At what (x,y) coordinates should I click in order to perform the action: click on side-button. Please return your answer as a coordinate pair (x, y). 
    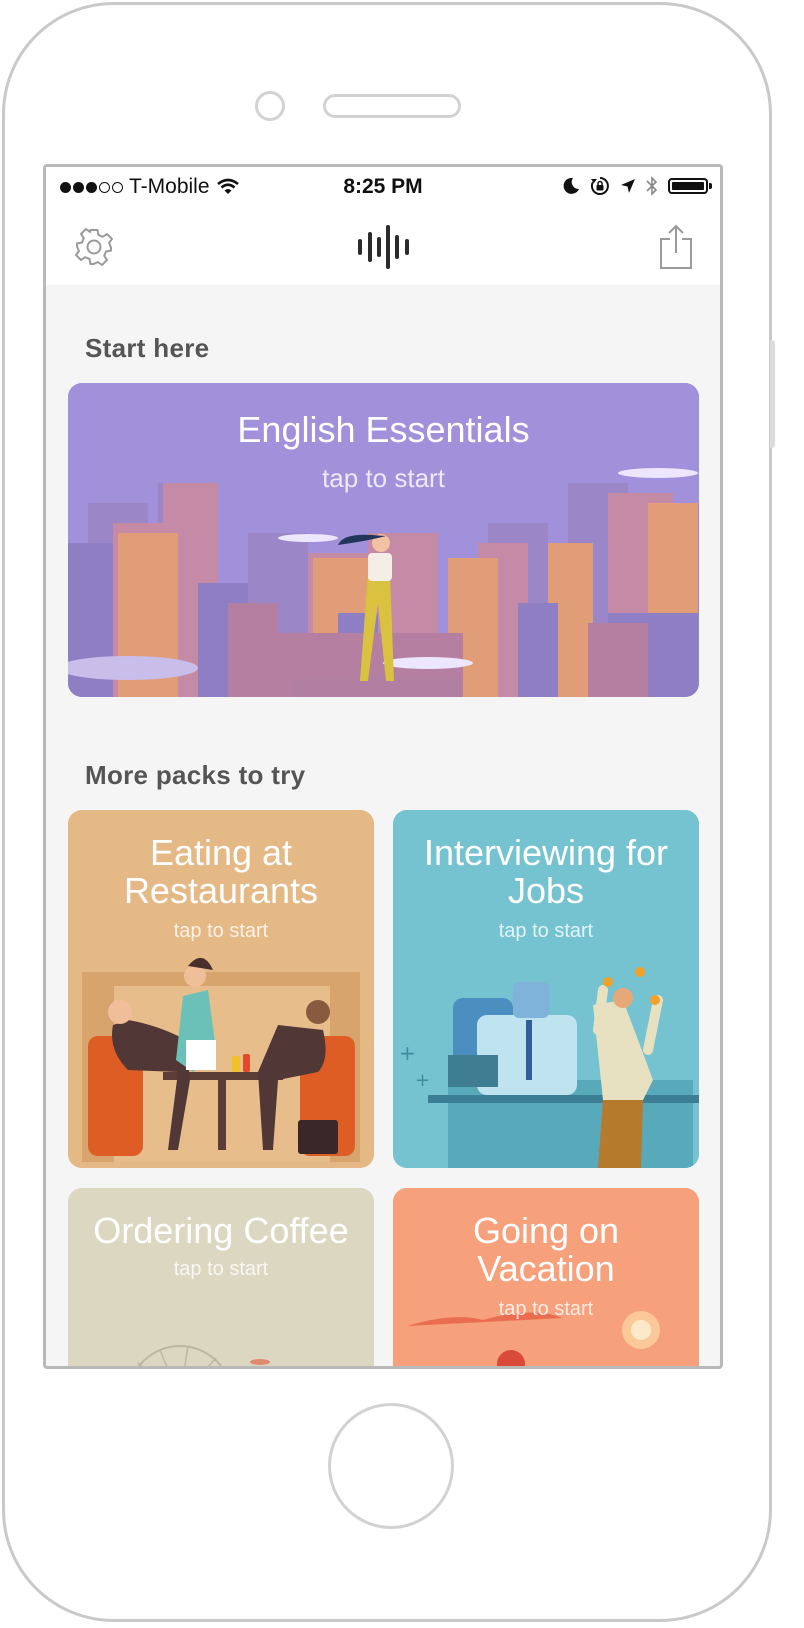
    Looking at the image, I should click on (772, 394).